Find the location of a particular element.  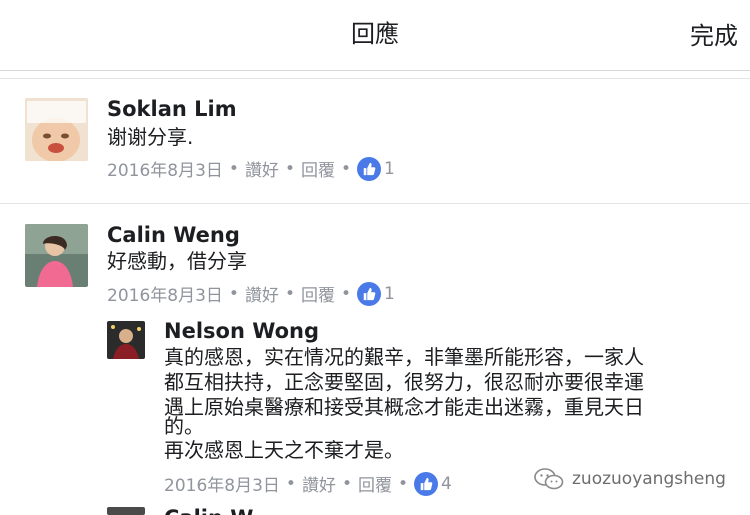

page-title: 回應 is located at coordinates (375, 34).